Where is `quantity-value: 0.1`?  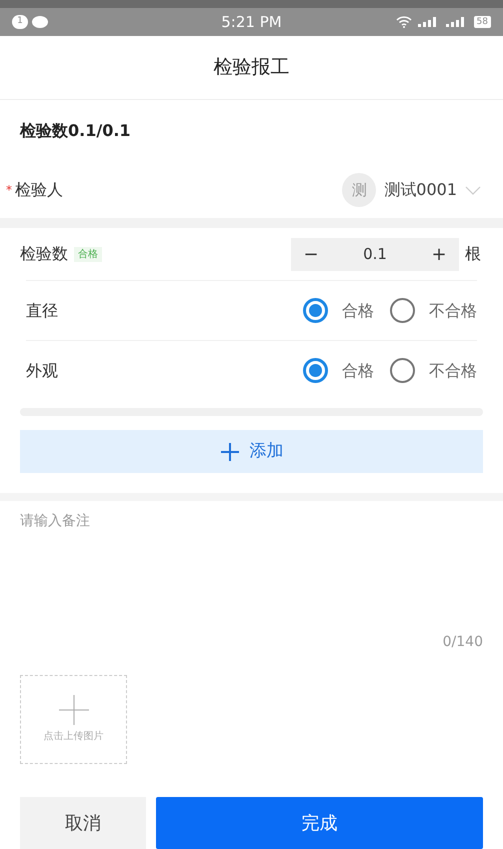
quantity-value: 0.1 is located at coordinates (375, 254).